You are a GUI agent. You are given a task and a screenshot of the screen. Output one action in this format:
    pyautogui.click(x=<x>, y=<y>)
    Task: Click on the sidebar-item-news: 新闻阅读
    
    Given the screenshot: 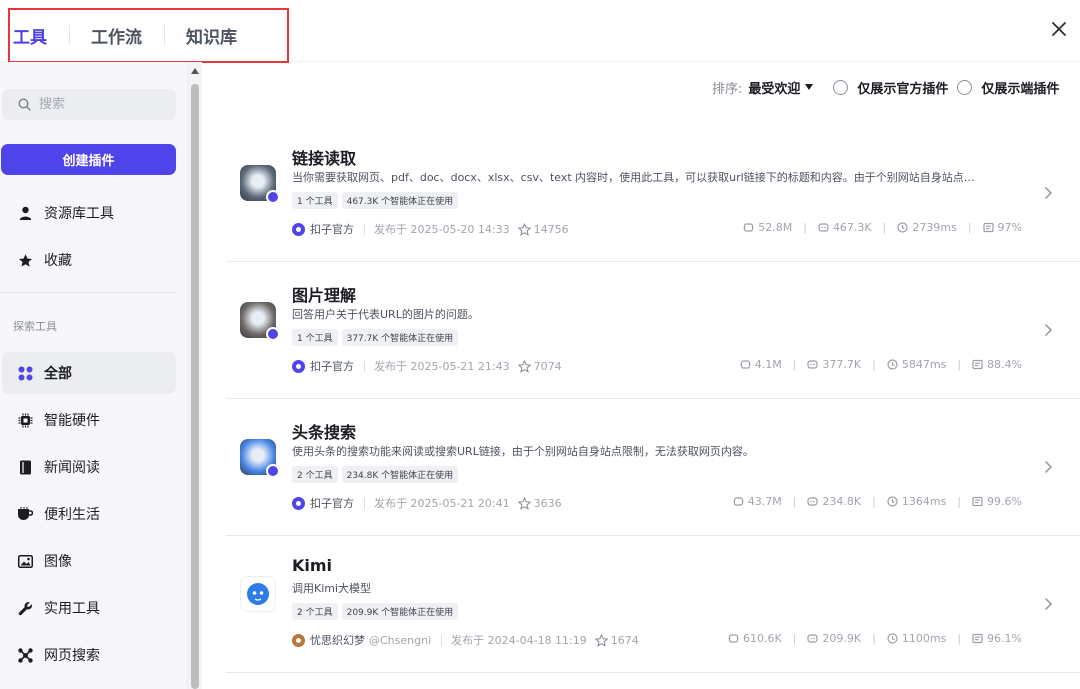 What is the action you would take?
    pyautogui.click(x=89, y=467)
    